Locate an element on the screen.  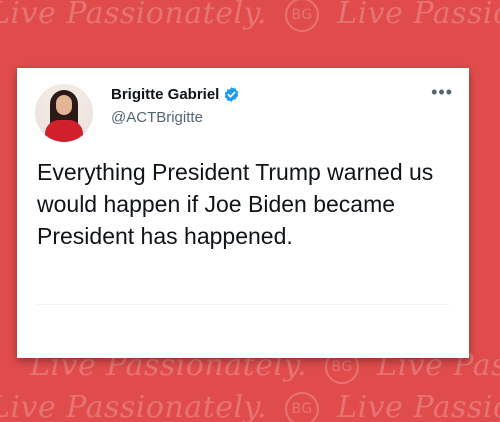
author-row: Brigitte Gabriel is located at coordinates (175, 94).